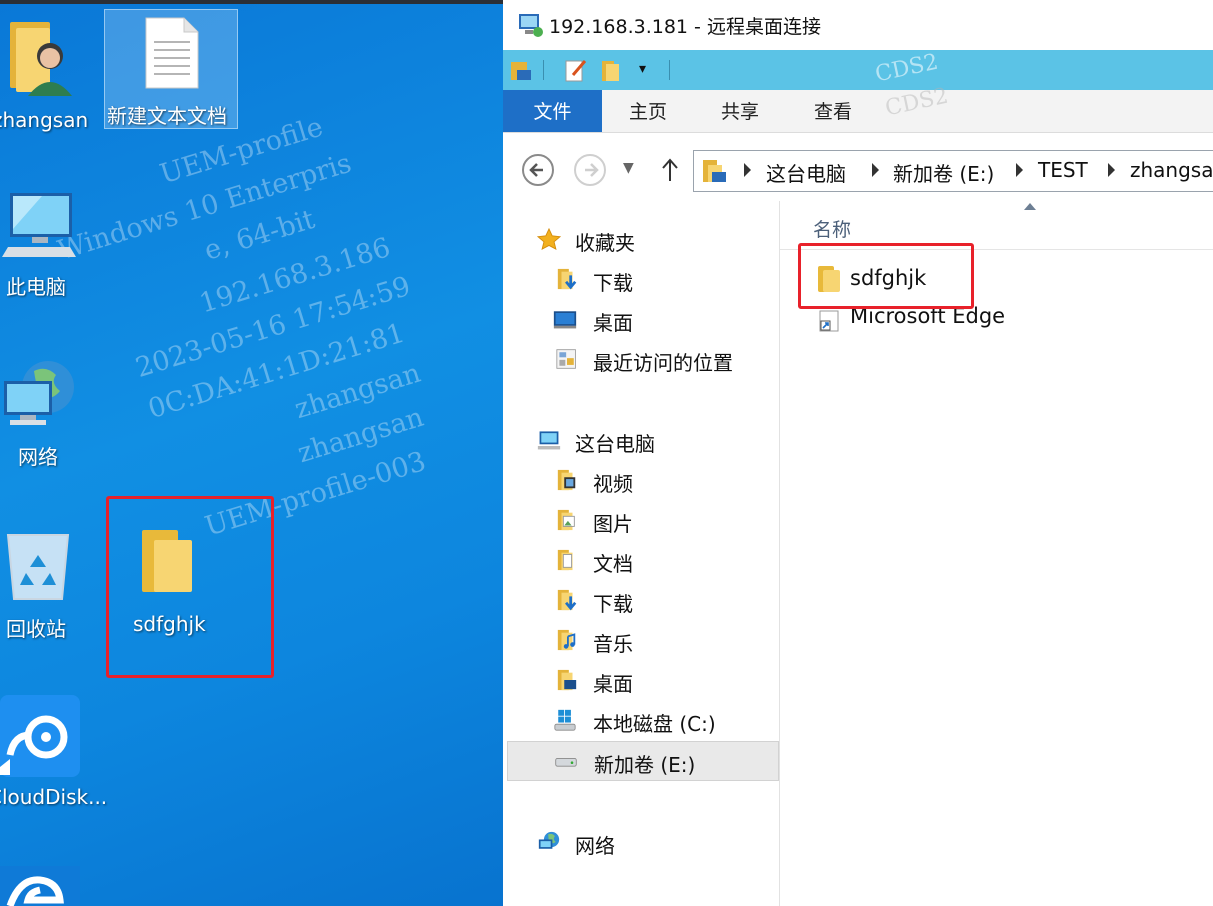 This screenshot has height=906, width=1213. What do you see at coordinates (605, 243) in the screenshot?
I see `nav-label: 收藏夹` at bounding box center [605, 243].